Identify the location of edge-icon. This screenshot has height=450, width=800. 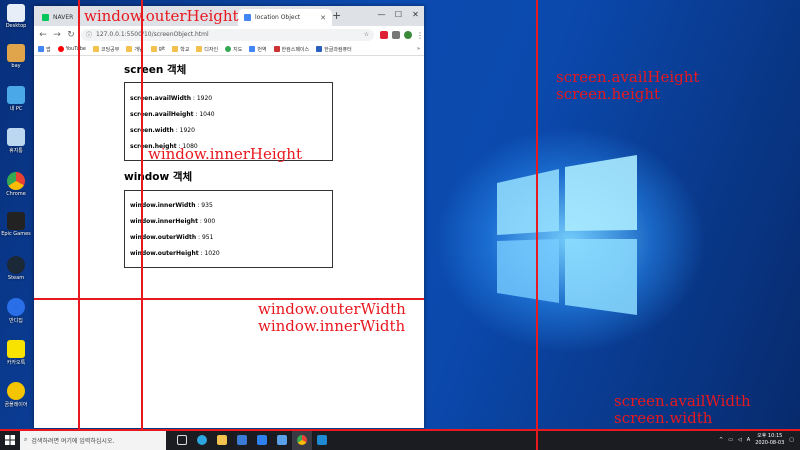
(202, 440).